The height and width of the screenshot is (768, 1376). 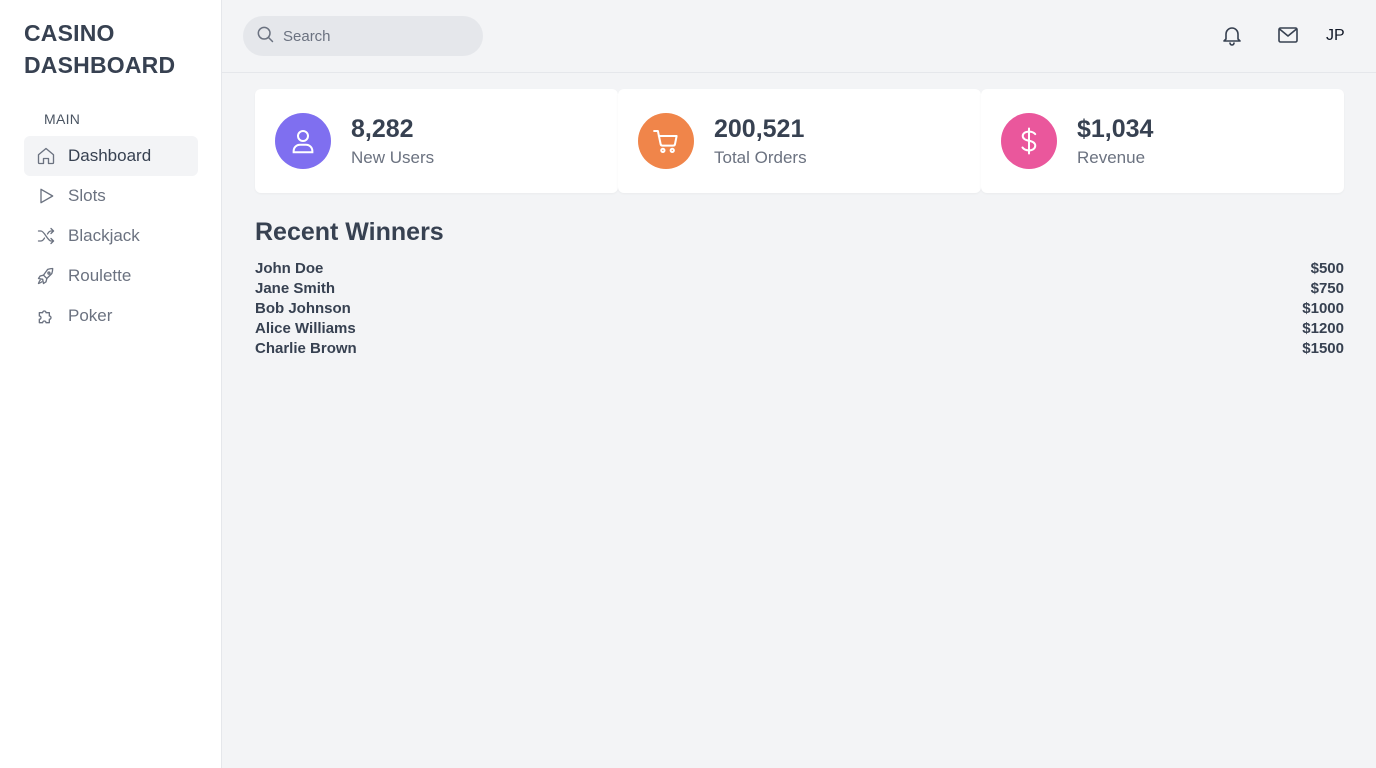 What do you see at coordinates (1323, 328) in the screenshot?
I see `winner-amount: $1200` at bounding box center [1323, 328].